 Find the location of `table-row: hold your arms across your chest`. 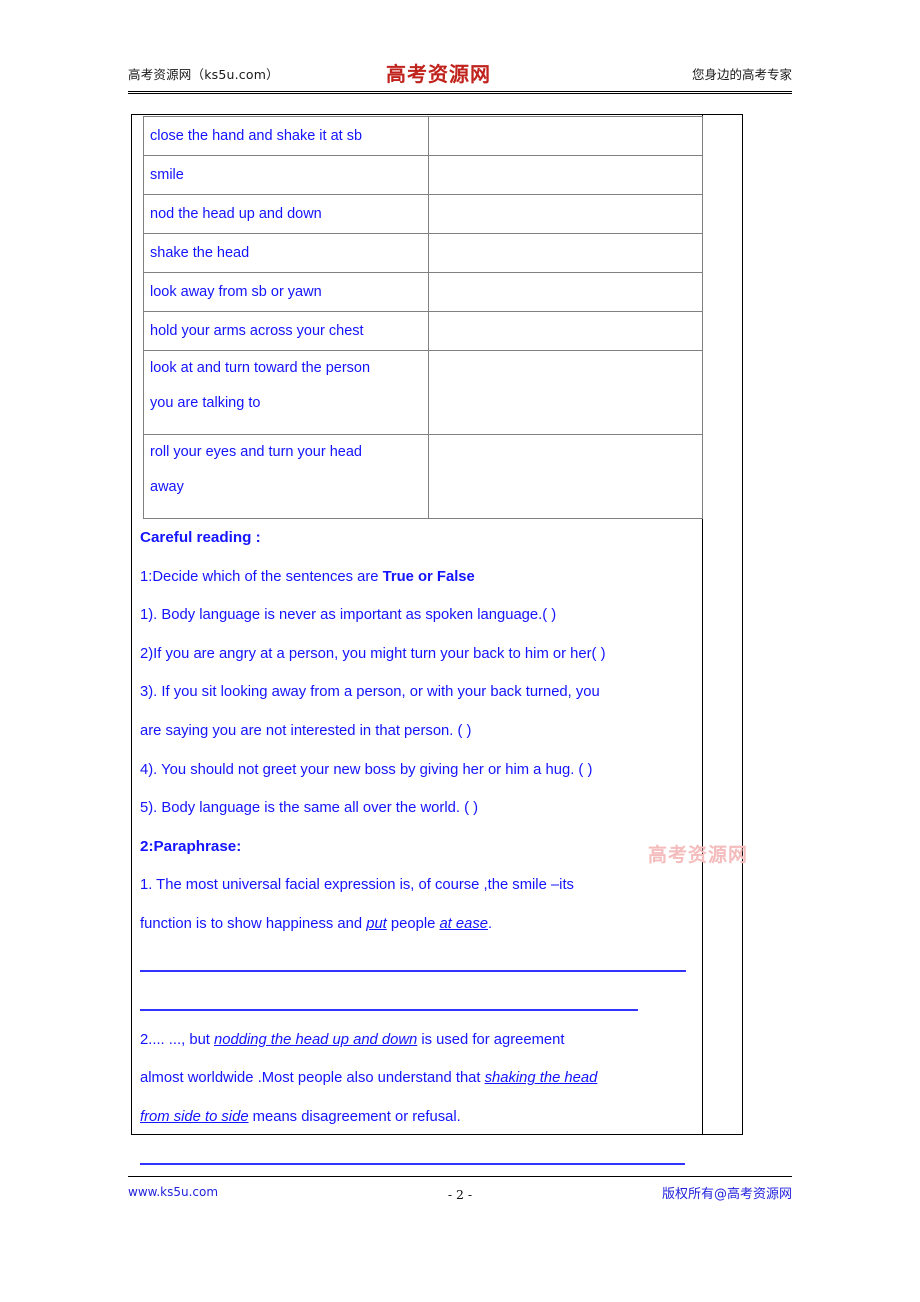

table-row: hold your arms across your chest is located at coordinates (423, 331).